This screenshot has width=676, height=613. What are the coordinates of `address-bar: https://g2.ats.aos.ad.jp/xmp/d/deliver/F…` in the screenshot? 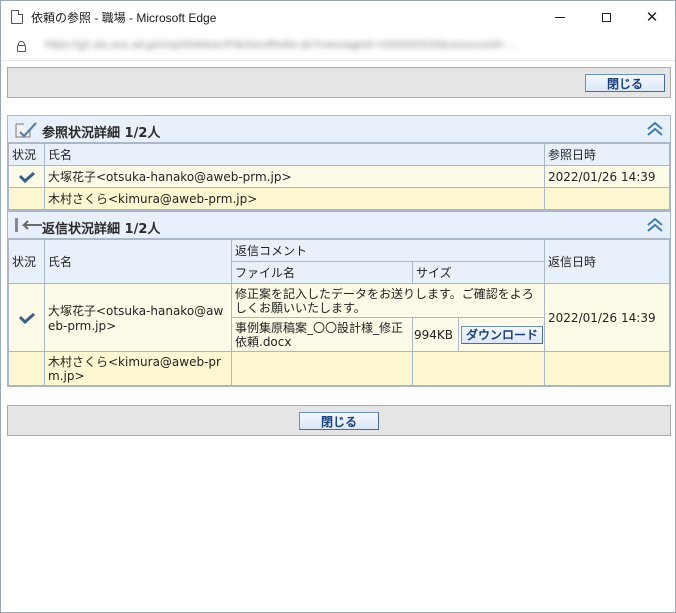 It's located at (338, 47).